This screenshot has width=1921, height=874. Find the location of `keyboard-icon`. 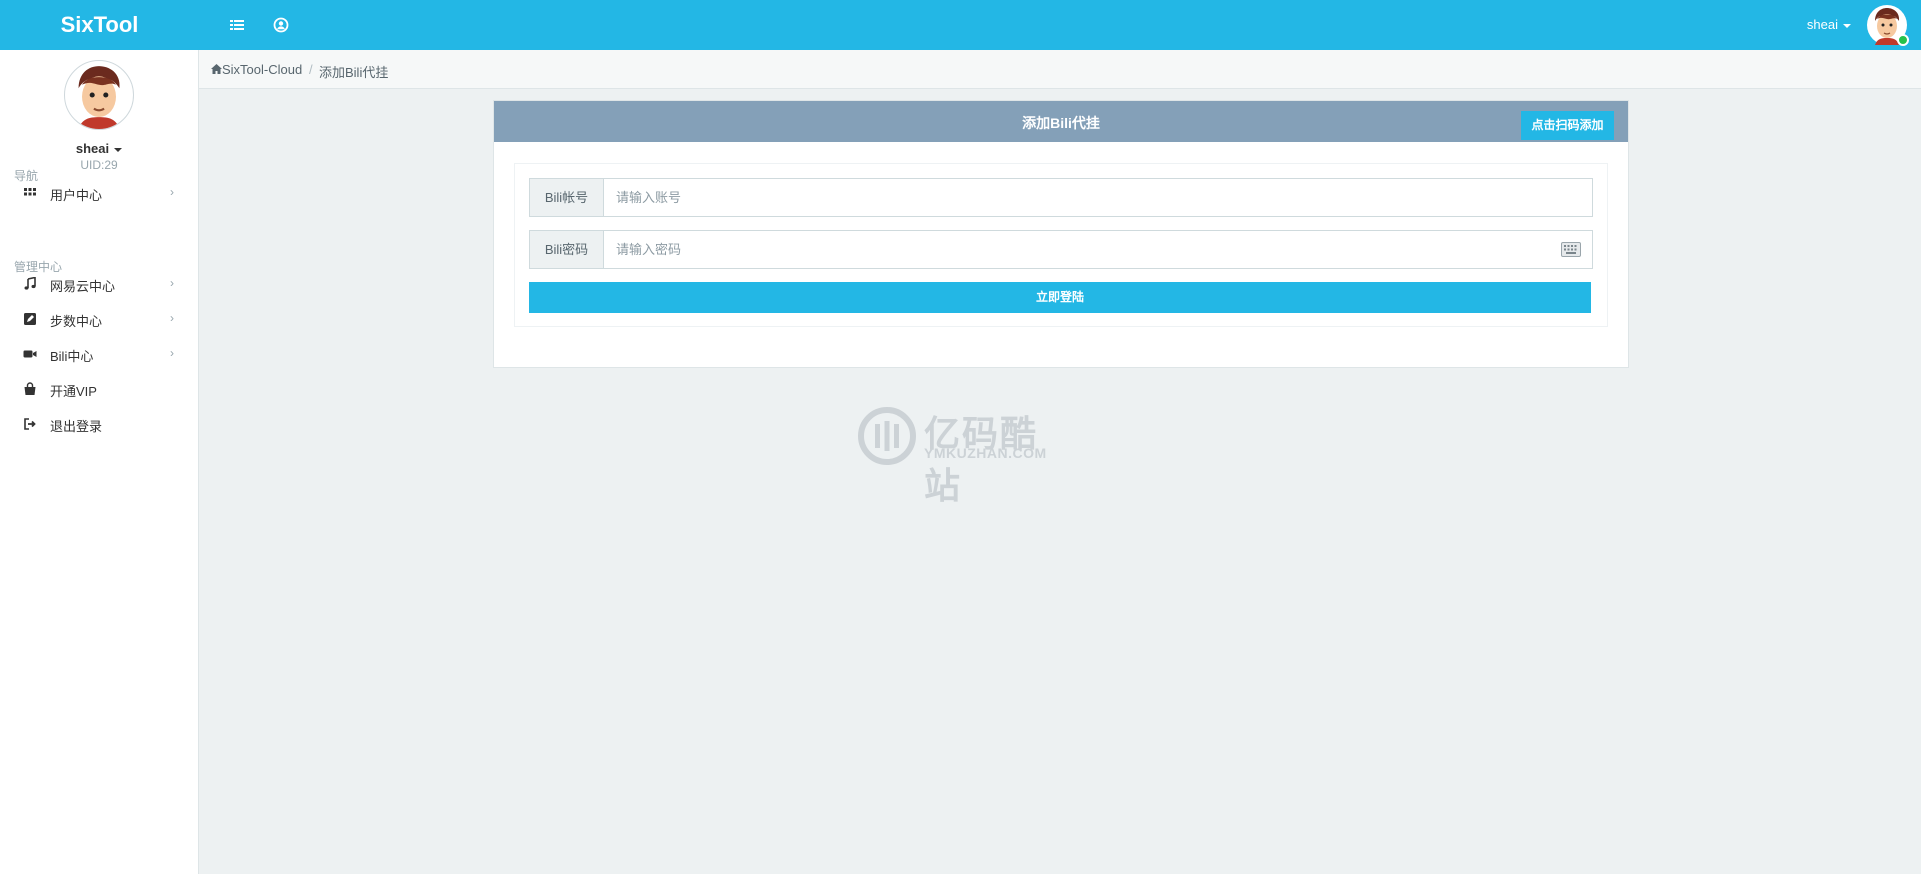

keyboard-icon is located at coordinates (1571, 249).